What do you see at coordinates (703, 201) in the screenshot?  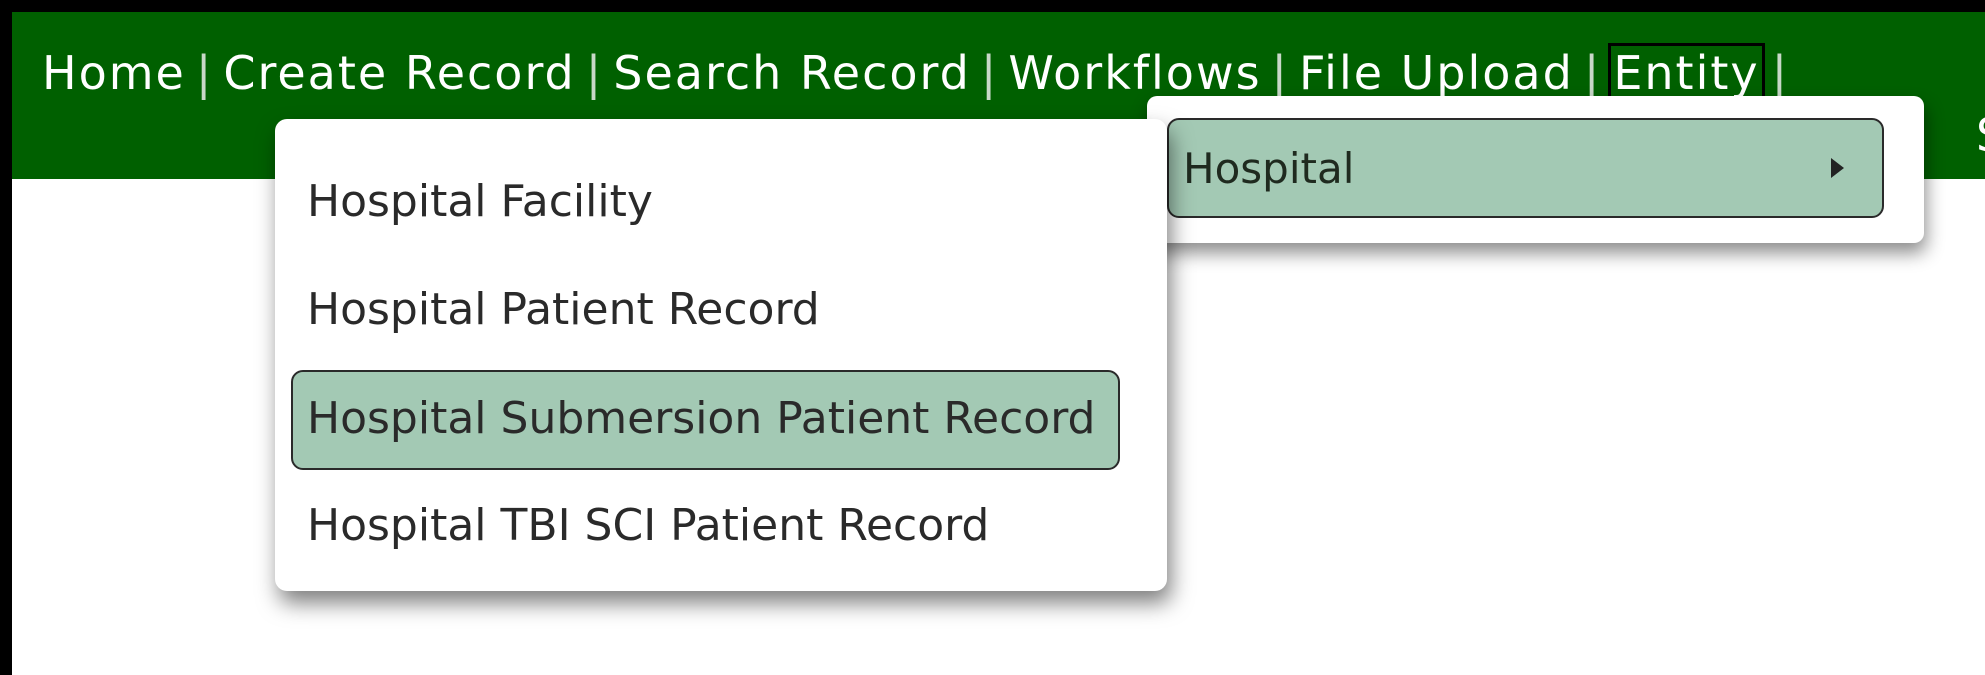 I see `submenu-item-hospital-facility: Hospital Facility` at bounding box center [703, 201].